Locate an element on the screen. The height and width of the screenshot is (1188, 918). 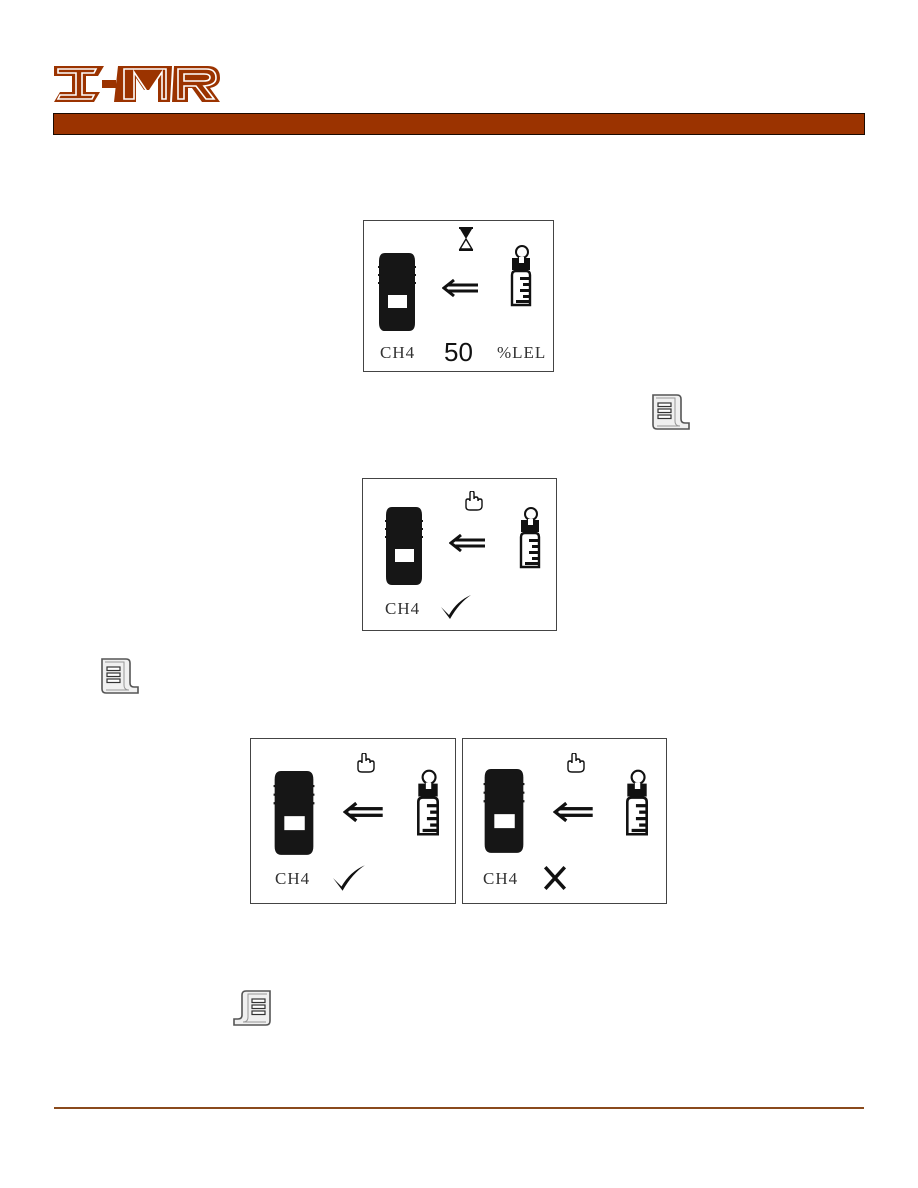
gas-unit: %LEL is located at coordinates (522, 352).